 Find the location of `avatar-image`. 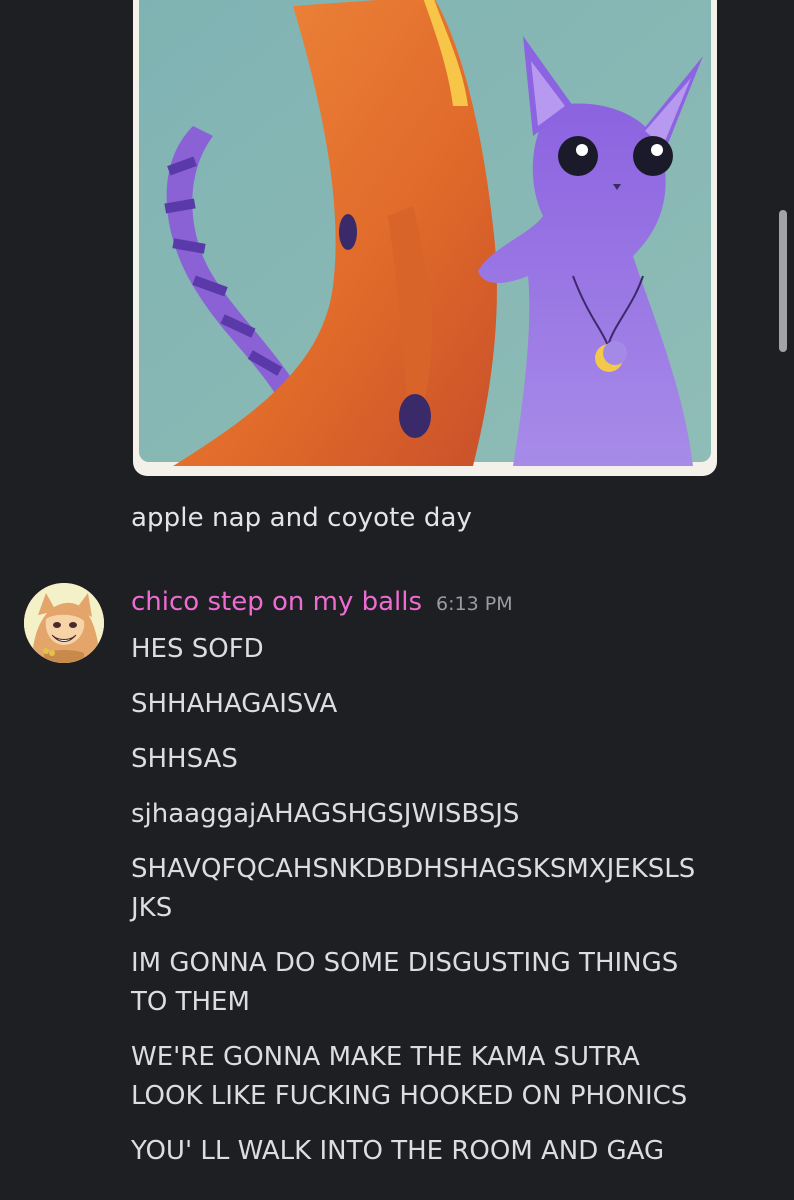

avatar-image is located at coordinates (64, 623).